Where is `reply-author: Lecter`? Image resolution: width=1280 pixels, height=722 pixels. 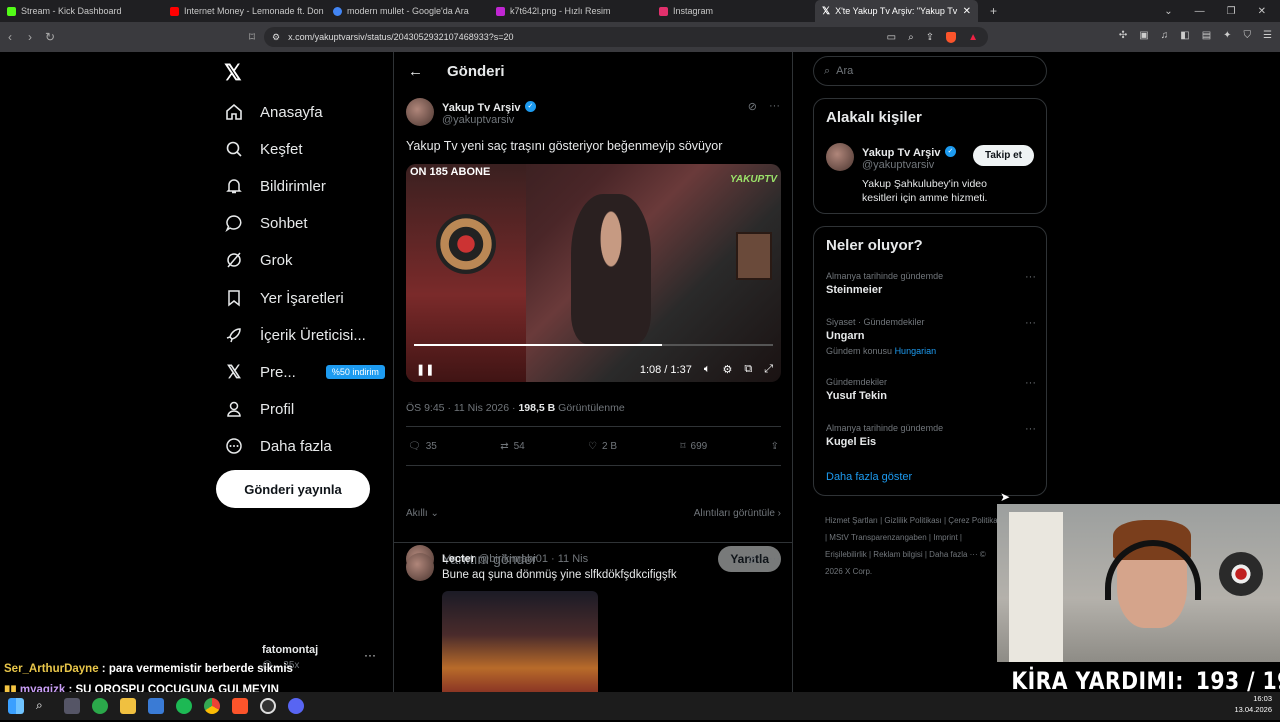
reply-author: Lecter is located at coordinates (458, 559).